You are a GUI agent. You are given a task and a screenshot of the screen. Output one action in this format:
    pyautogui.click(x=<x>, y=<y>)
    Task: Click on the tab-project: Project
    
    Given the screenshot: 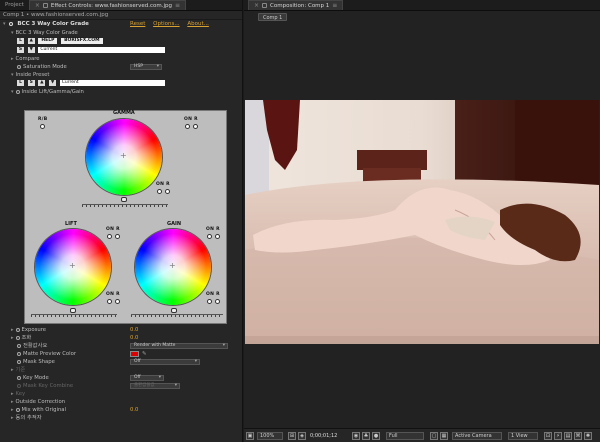 What is the action you would take?
    pyautogui.click(x=14, y=5)
    